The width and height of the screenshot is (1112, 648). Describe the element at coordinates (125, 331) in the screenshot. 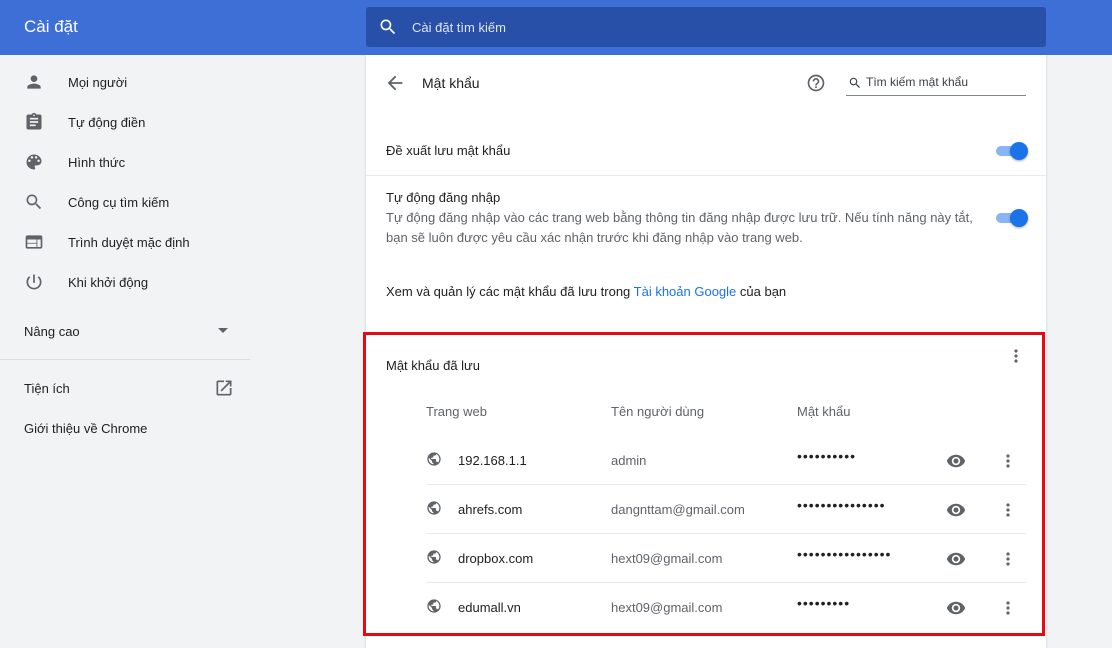

I see `advanced-toggle: Nâng cao` at that location.